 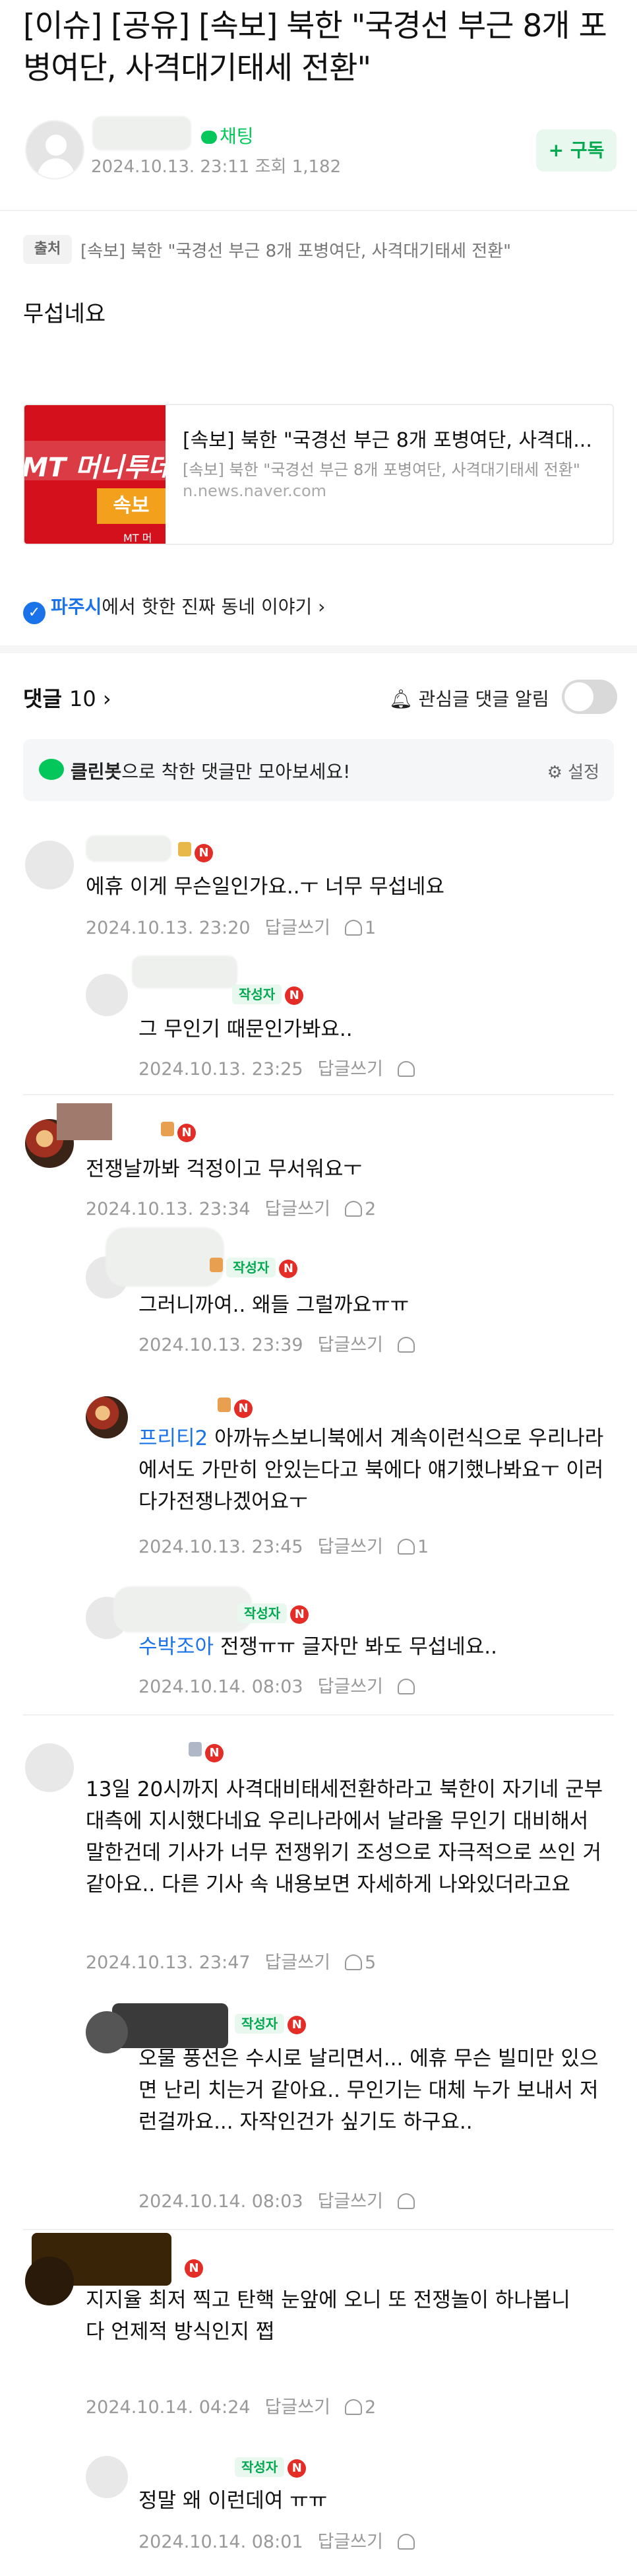 I want to click on post-meta: 2024.10.13. 23:11 조회 1,182, so click(x=216, y=165).